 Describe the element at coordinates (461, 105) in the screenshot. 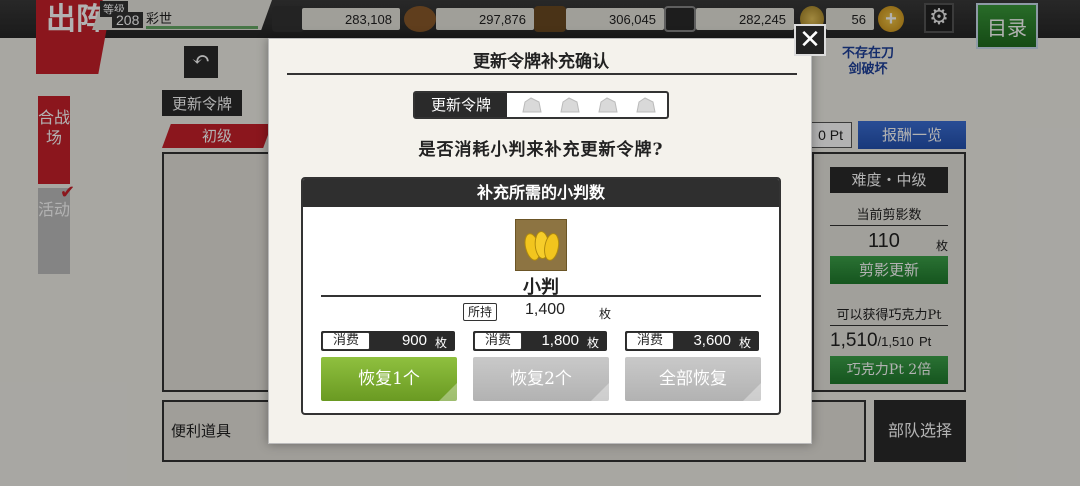

I see `token-bar-label: 更新令牌` at that location.